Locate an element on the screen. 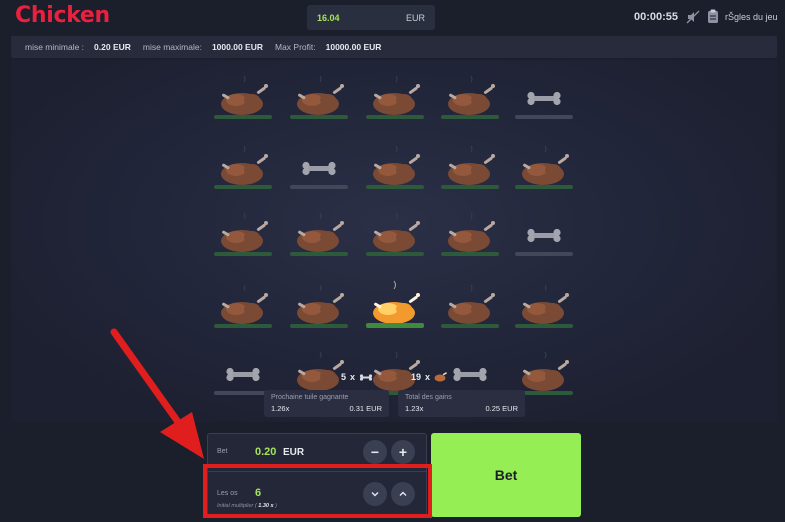  annotation-arrow-icon is located at coordinates (157, 393).